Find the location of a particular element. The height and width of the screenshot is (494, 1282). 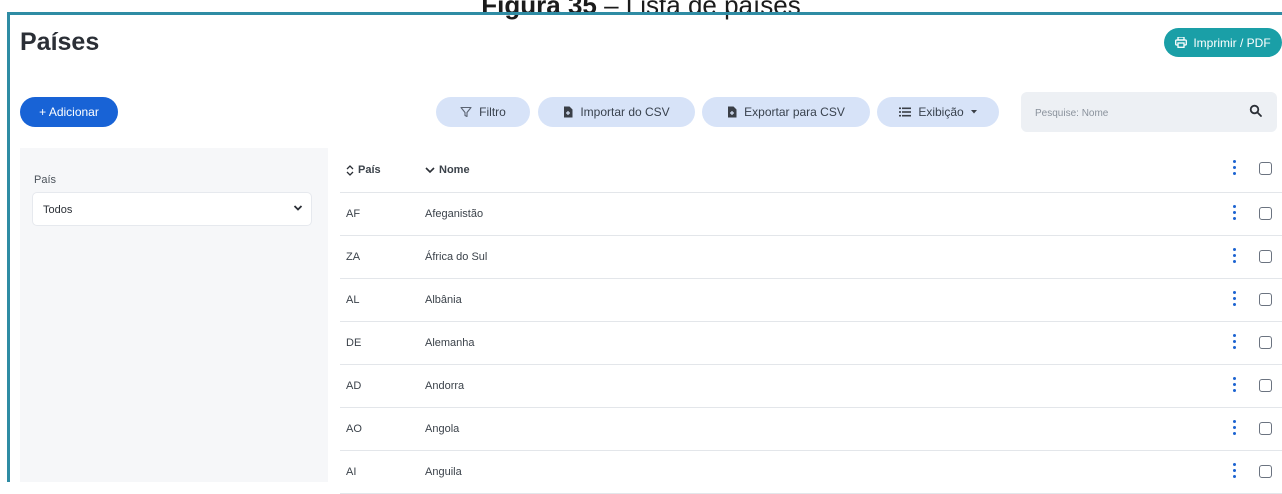

country-code: AL is located at coordinates (353, 300).